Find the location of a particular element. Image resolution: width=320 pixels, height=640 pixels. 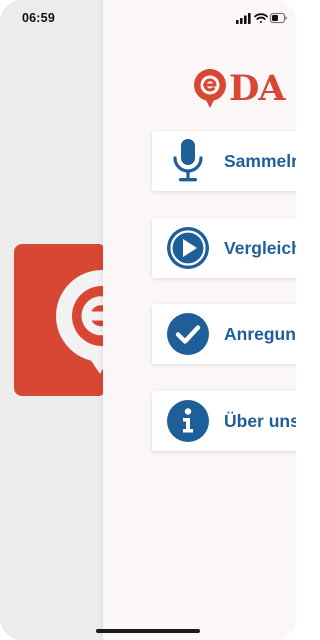

play-circle-icon is located at coordinates (188, 248).